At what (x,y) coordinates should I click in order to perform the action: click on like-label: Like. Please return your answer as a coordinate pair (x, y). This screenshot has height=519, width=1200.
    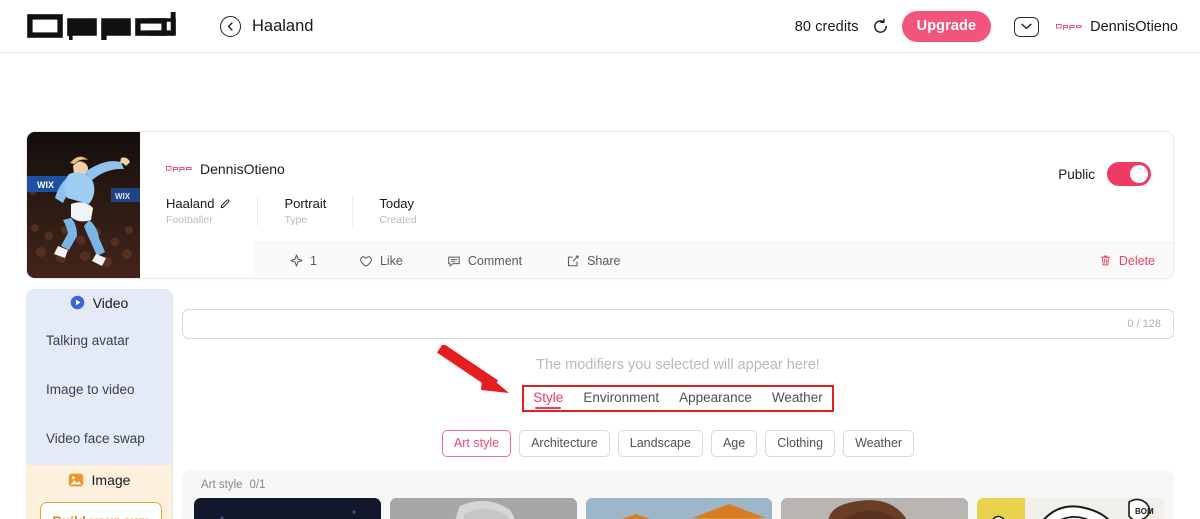
    Looking at the image, I should click on (391, 260).